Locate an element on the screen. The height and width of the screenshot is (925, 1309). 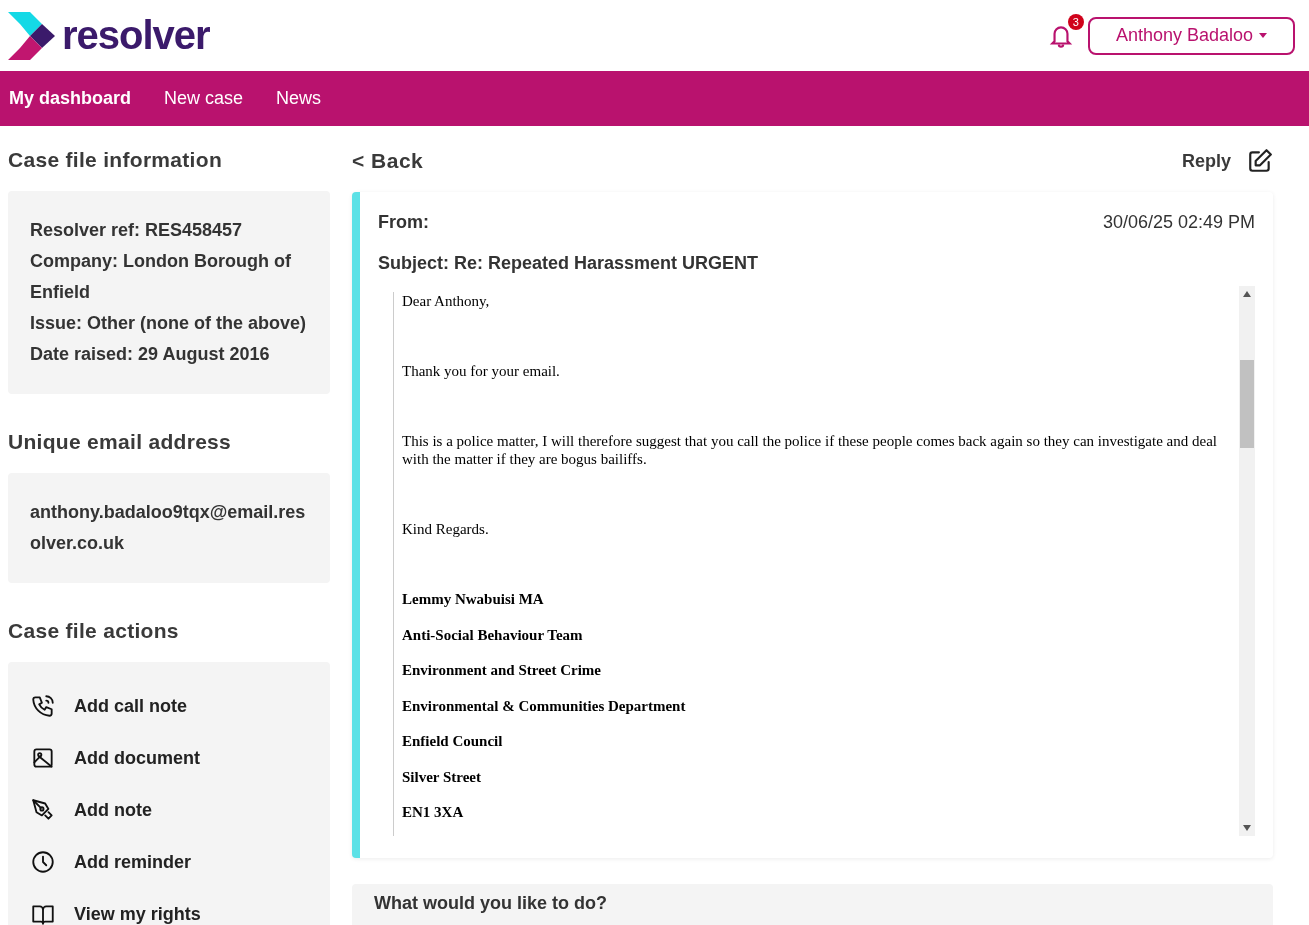
caret-icon is located at coordinates (1263, 35).